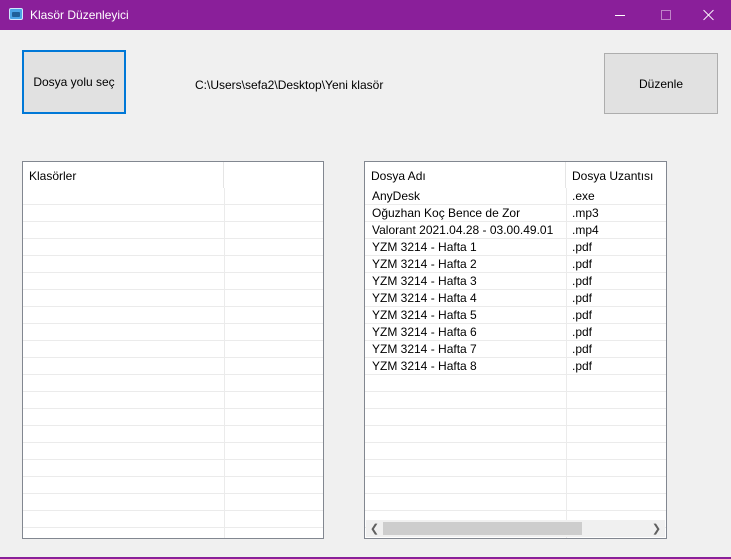 The width and height of the screenshot is (731, 559). What do you see at coordinates (424, 264) in the screenshot?
I see `file-name-cell: YZM 3214 - Hafta 2` at bounding box center [424, 264].